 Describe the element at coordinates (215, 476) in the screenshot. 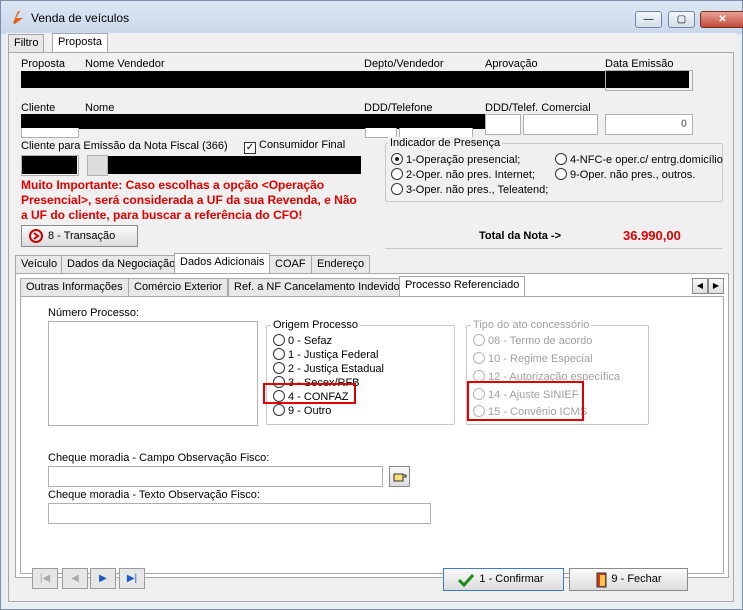

I see `cheque-campo-field` at that location.